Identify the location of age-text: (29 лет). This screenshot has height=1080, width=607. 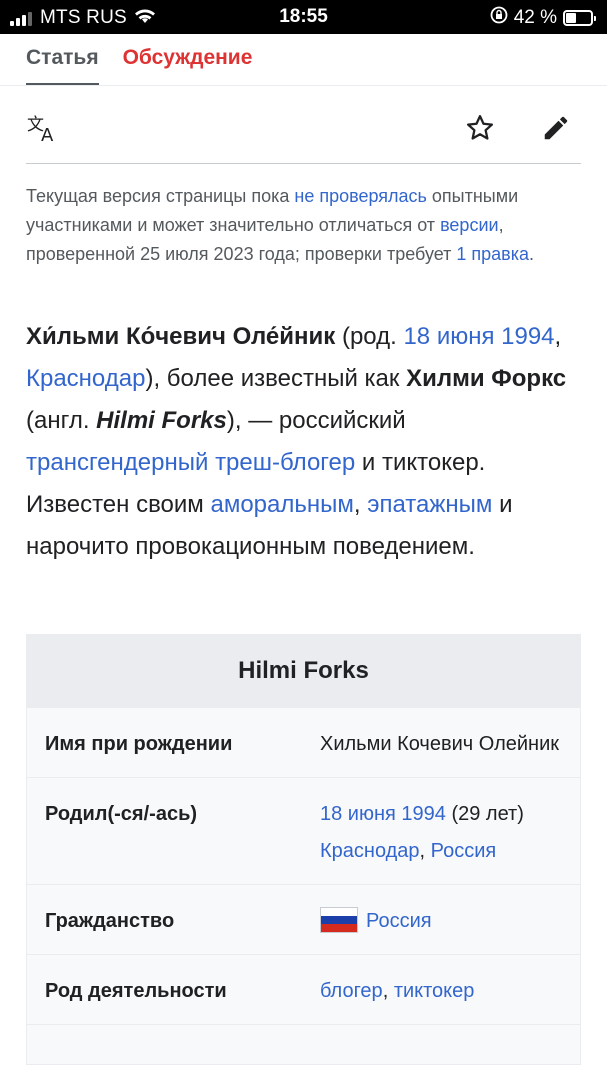
(484, 814).